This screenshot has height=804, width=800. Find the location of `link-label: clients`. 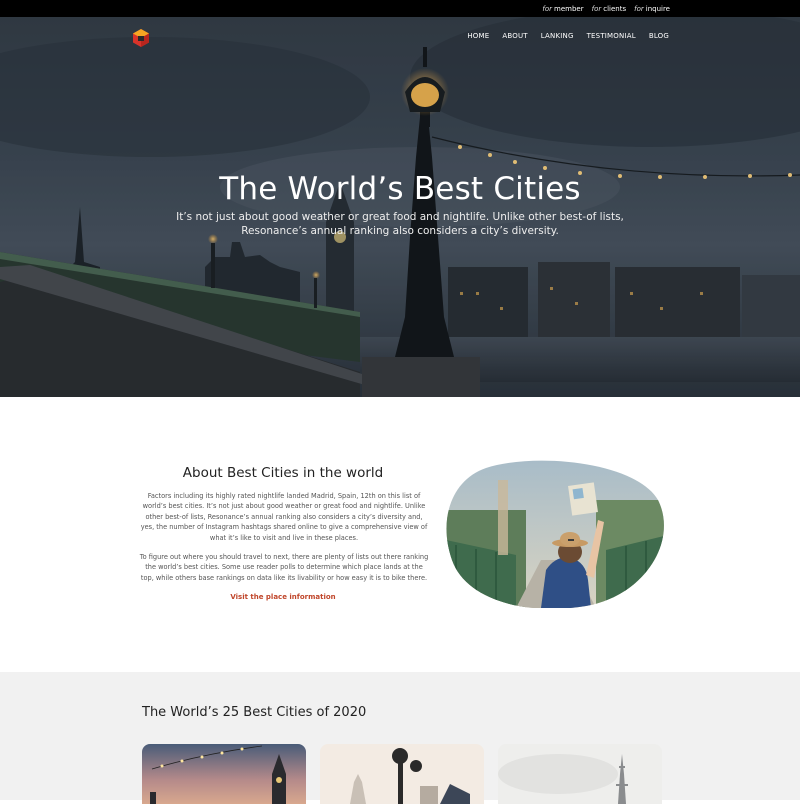

link-label: clients is located at coordinates (615, 8).